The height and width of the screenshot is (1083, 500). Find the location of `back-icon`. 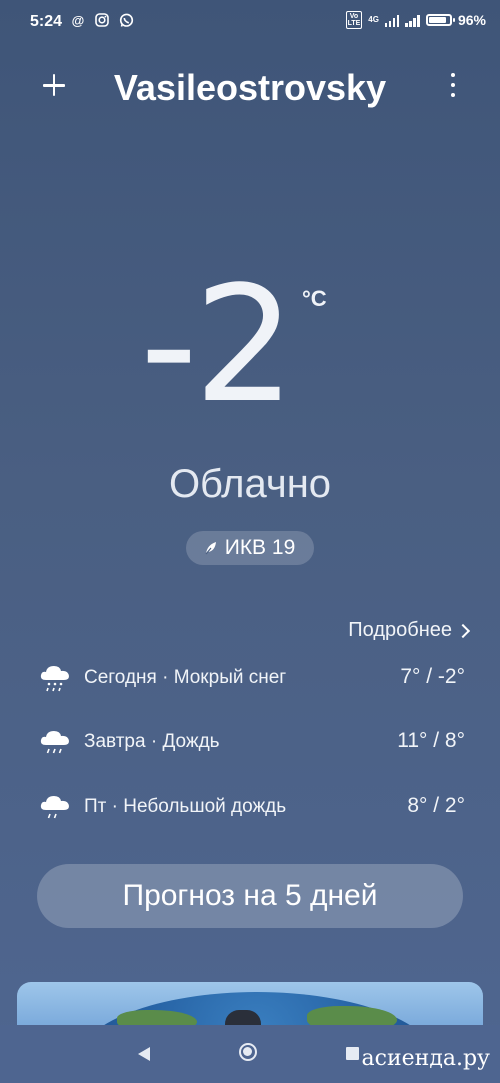

back-icon is located at coordinates (144, 1054).